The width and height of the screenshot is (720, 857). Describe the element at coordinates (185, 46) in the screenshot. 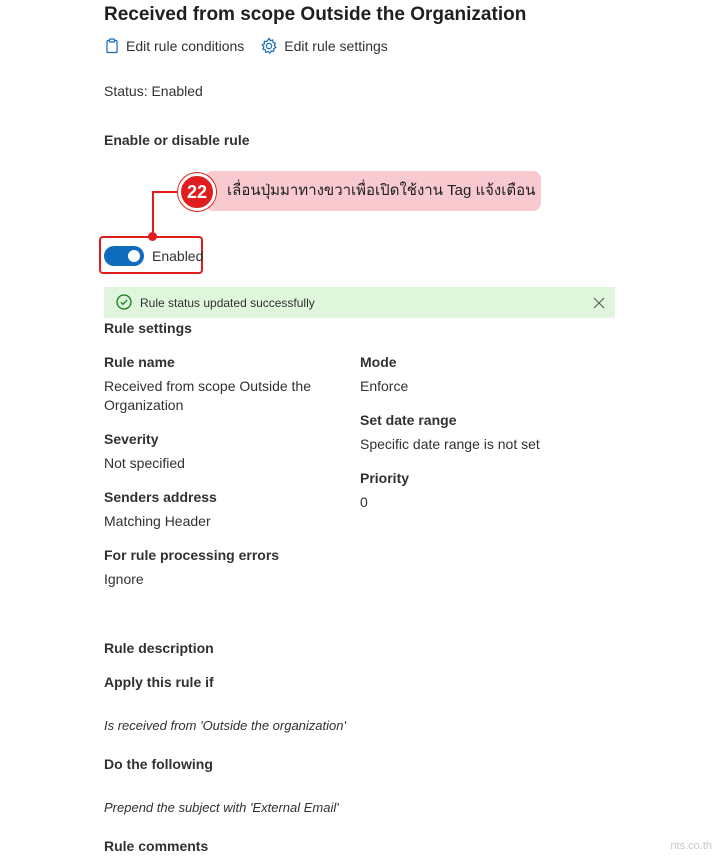

I see `edit-rule-conditions-label: Edit rule conditions` at that location.